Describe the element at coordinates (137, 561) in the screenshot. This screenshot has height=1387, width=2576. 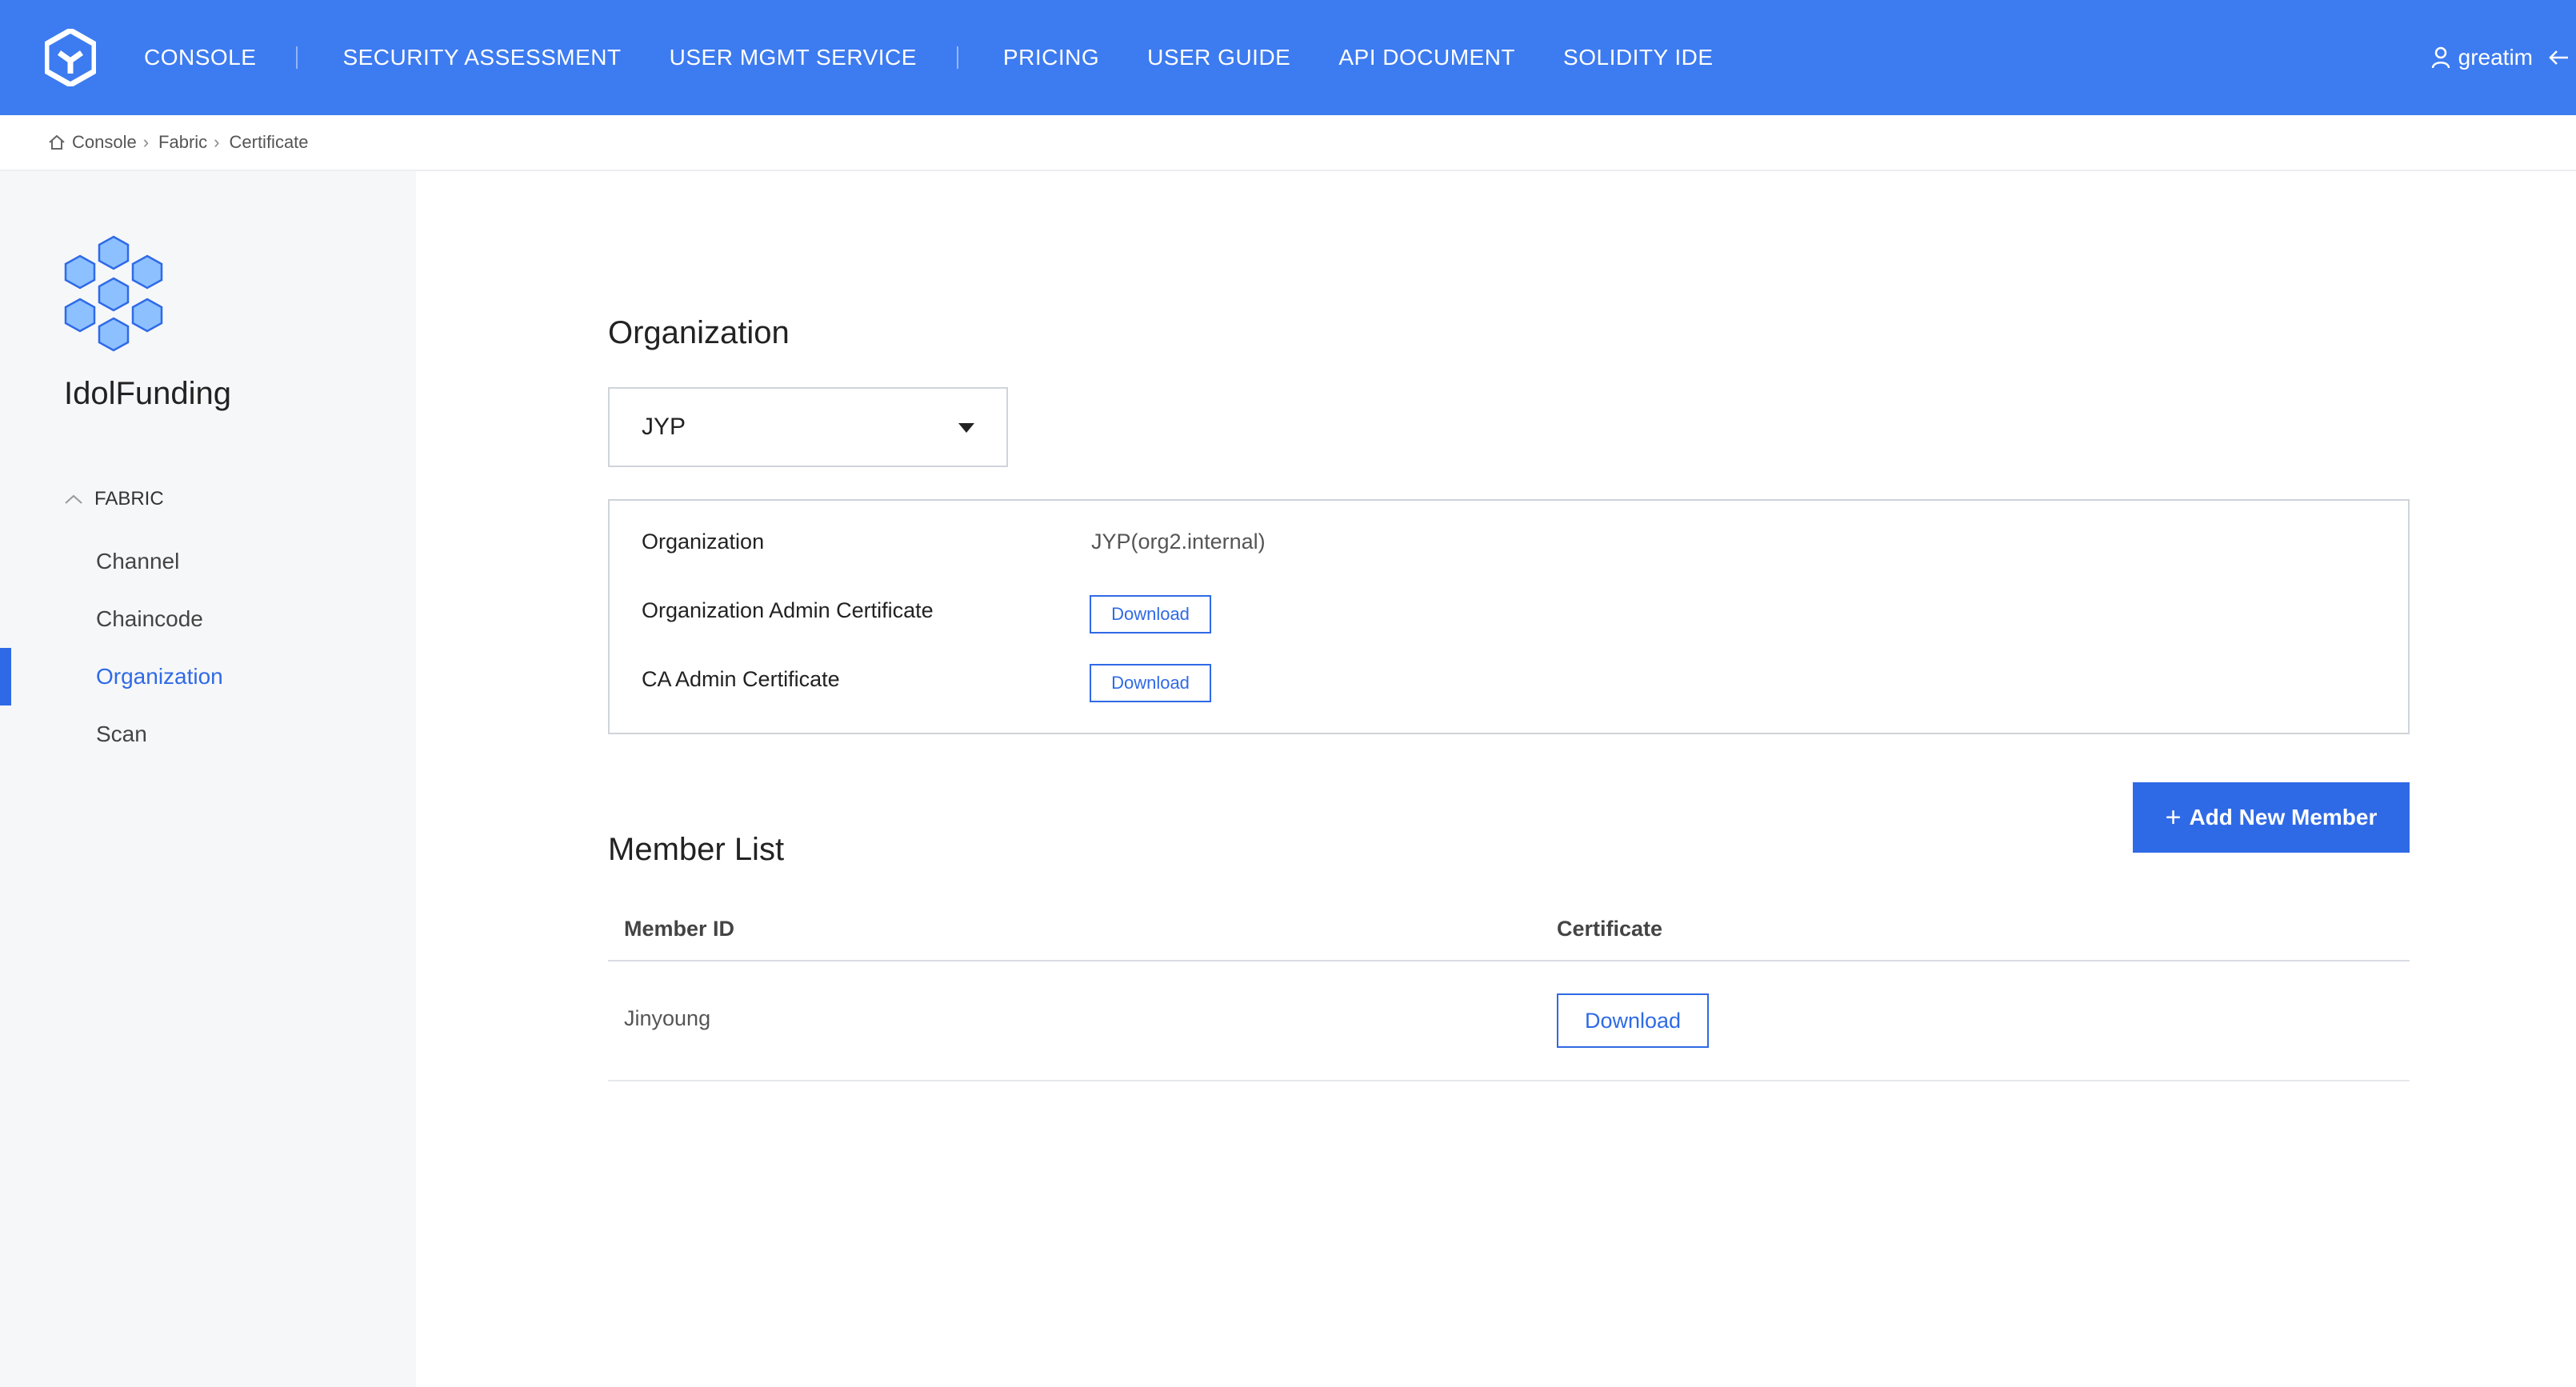
I see `sidebar-item-channel: Channel` at that location.